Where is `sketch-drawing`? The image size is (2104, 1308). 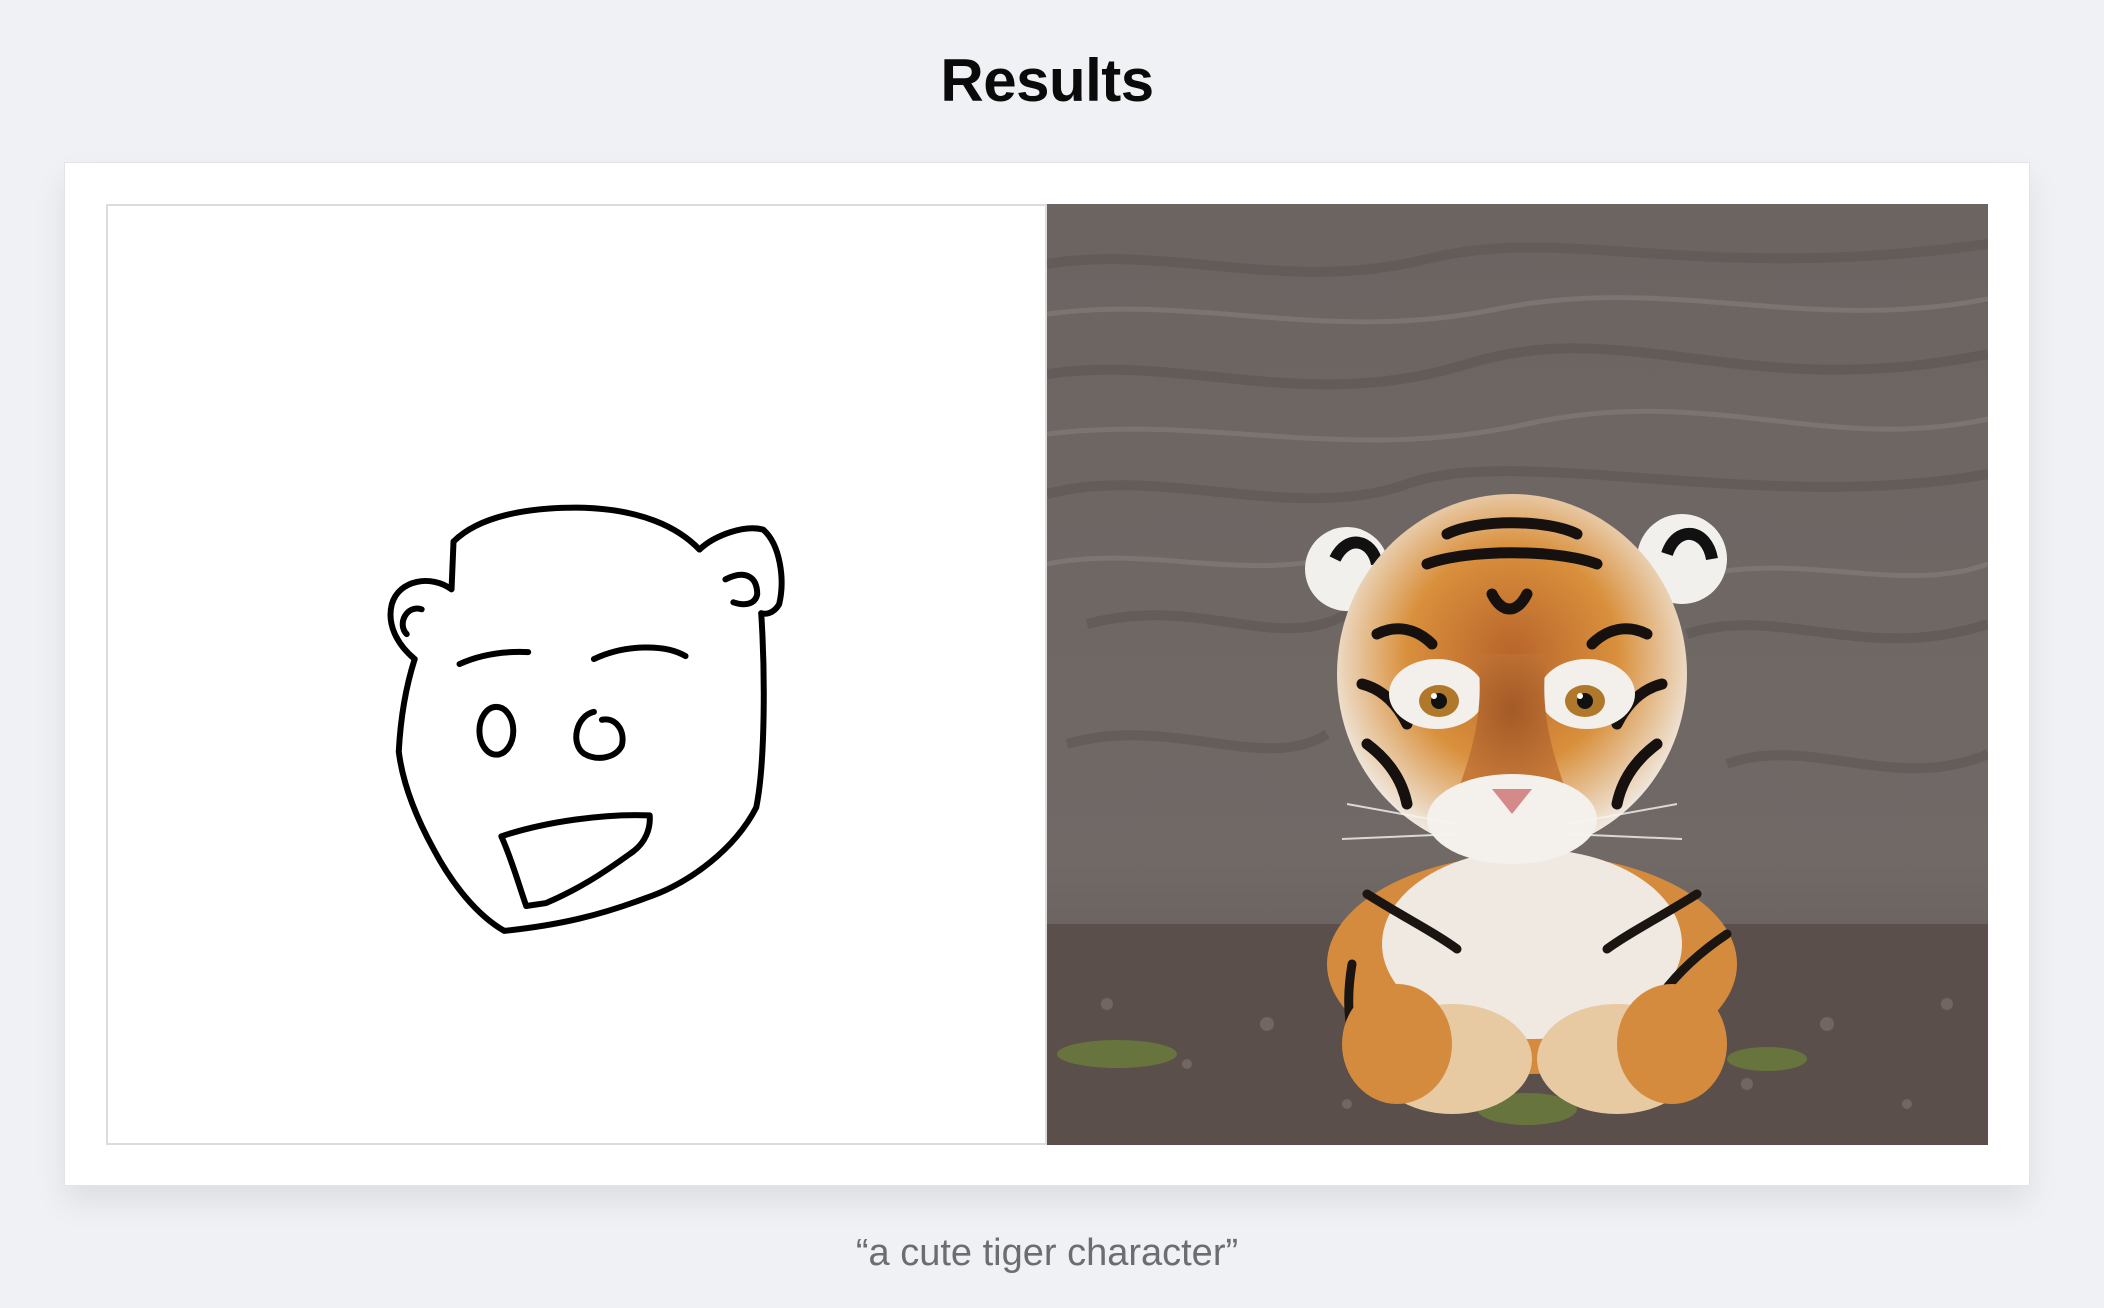 sketch-drawing is located at coordinates (586, 719).